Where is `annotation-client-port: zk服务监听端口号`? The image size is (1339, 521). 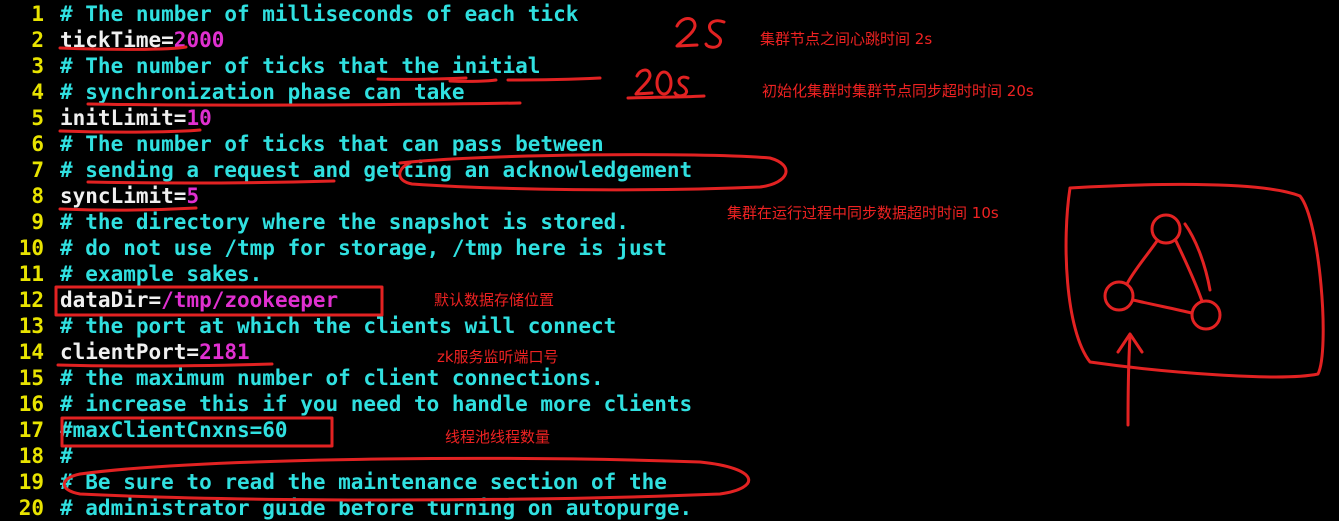
annotation-client-port: zk服务监听端口号 is located at coordinates (498, 357).